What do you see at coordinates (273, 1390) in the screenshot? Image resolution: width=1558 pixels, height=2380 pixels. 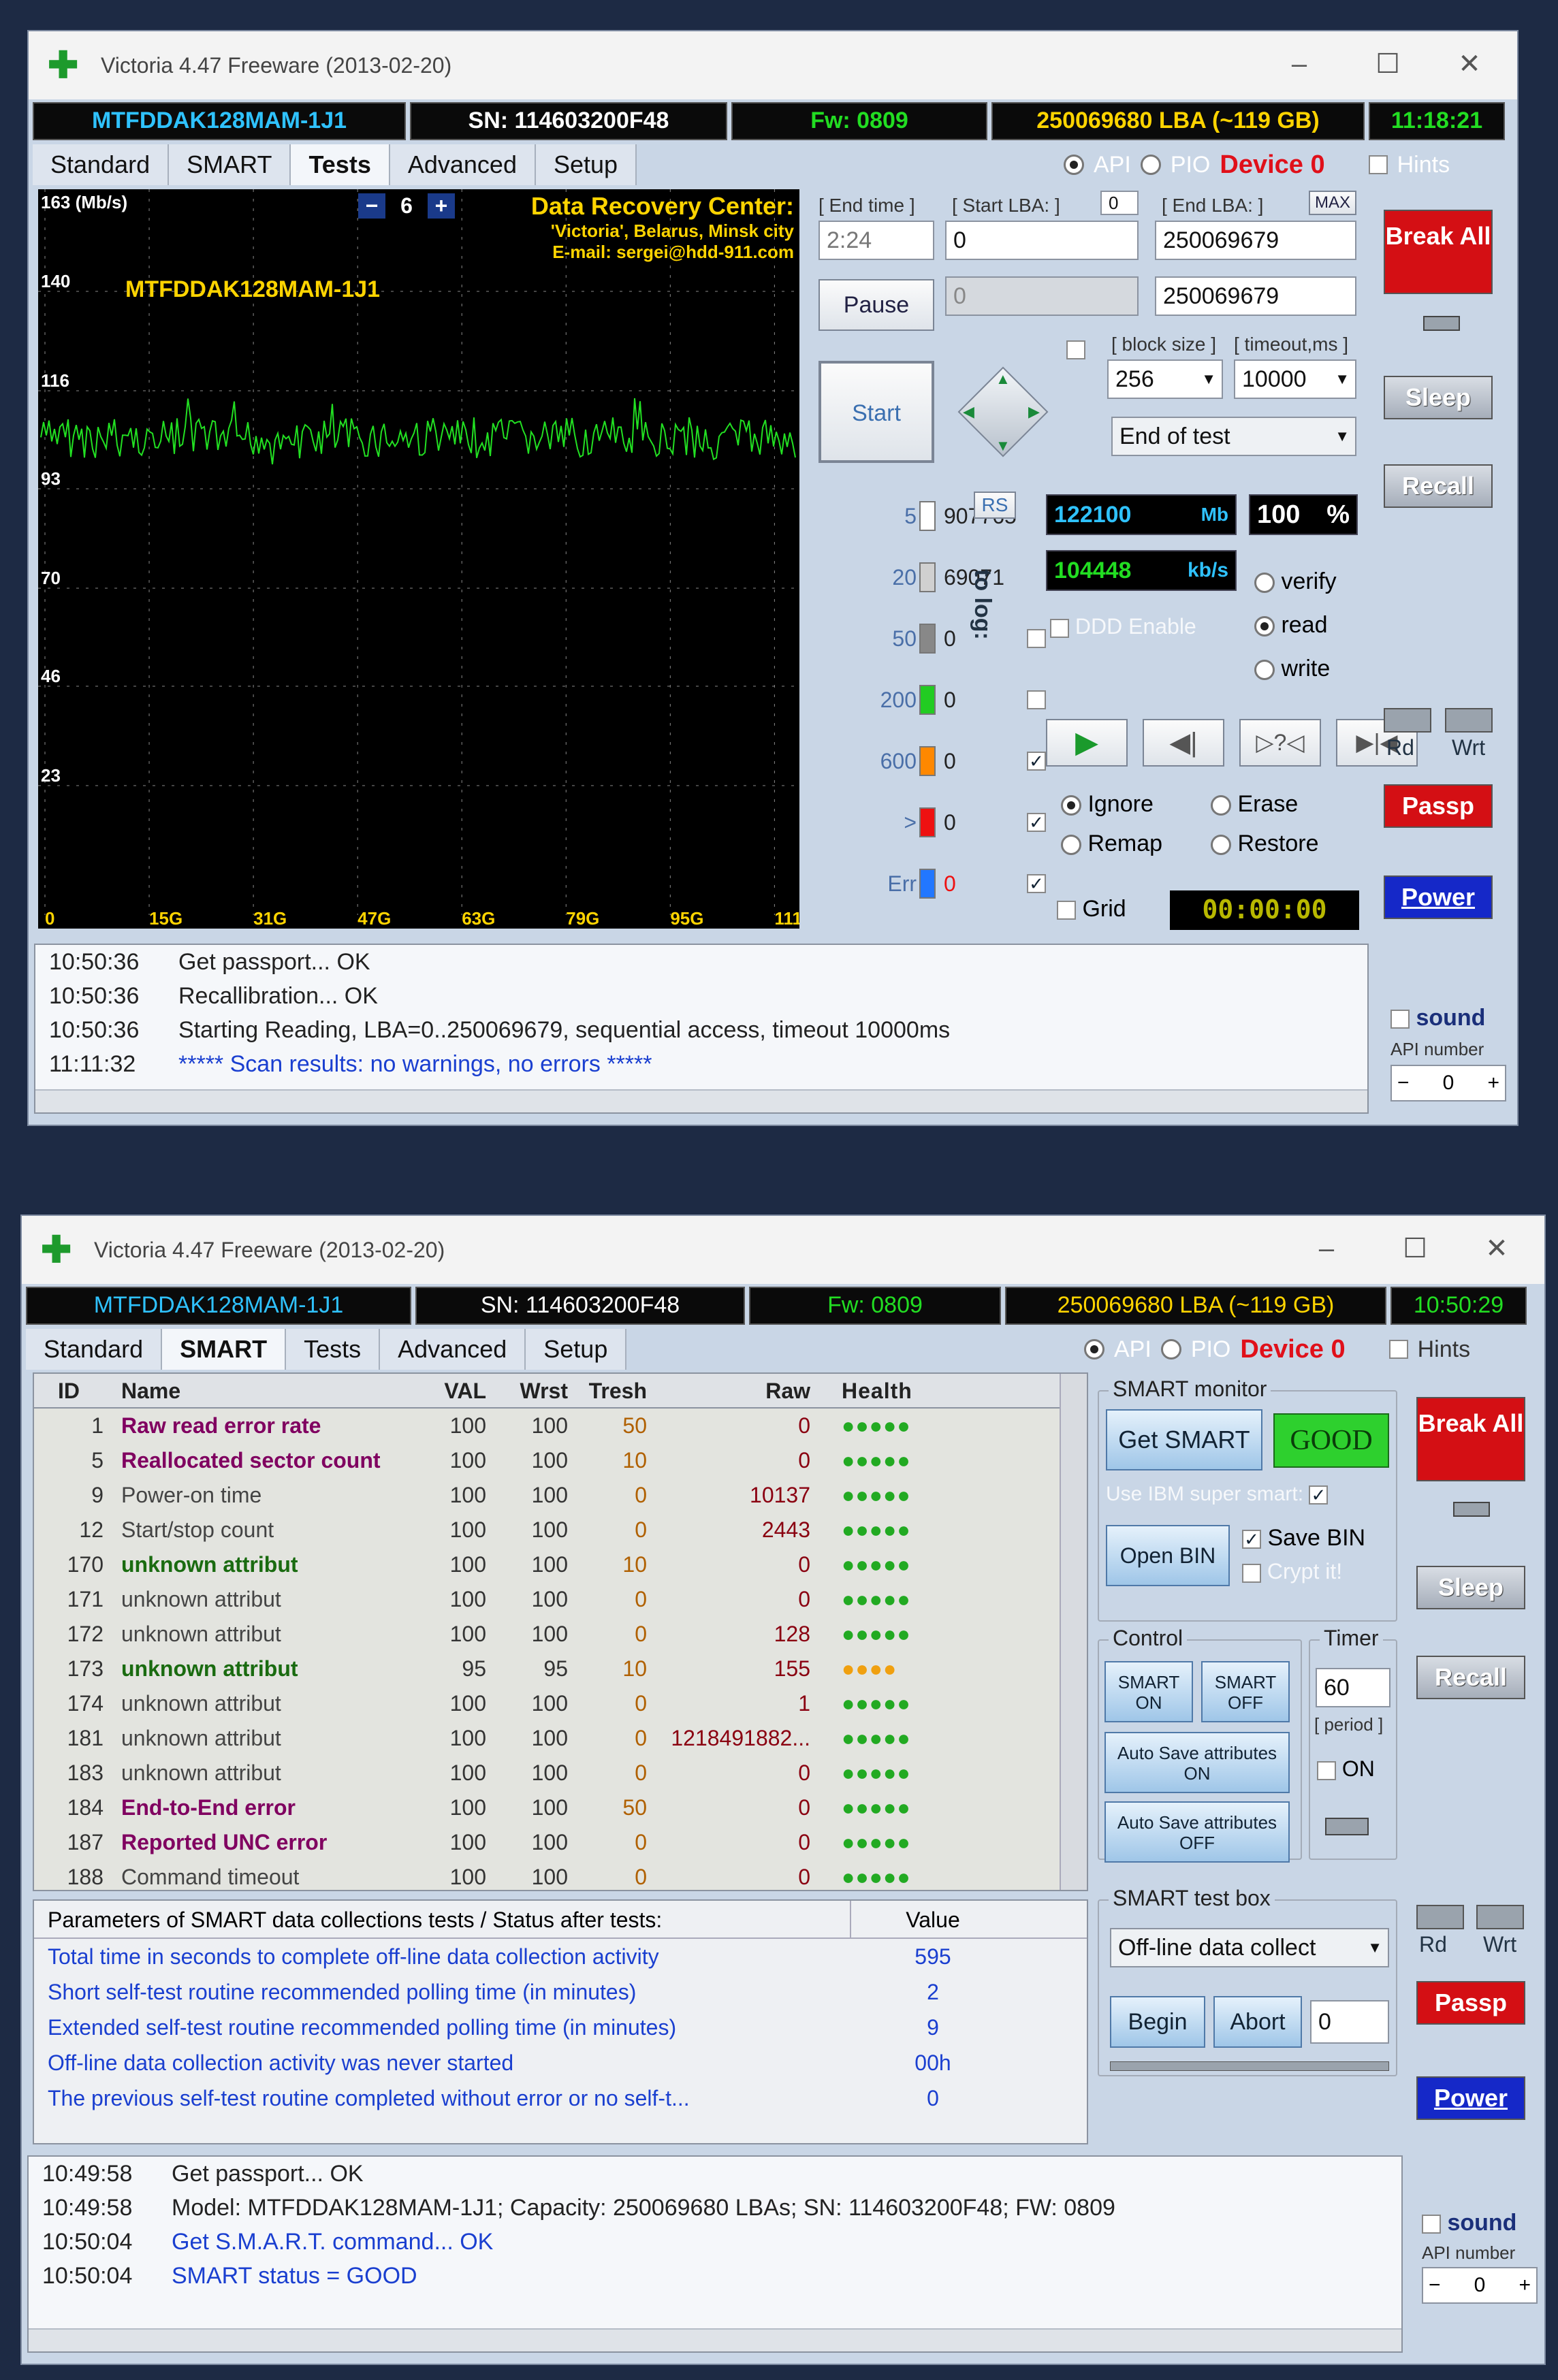 I see `col-name: Name` at bounding box center [273, 1390].